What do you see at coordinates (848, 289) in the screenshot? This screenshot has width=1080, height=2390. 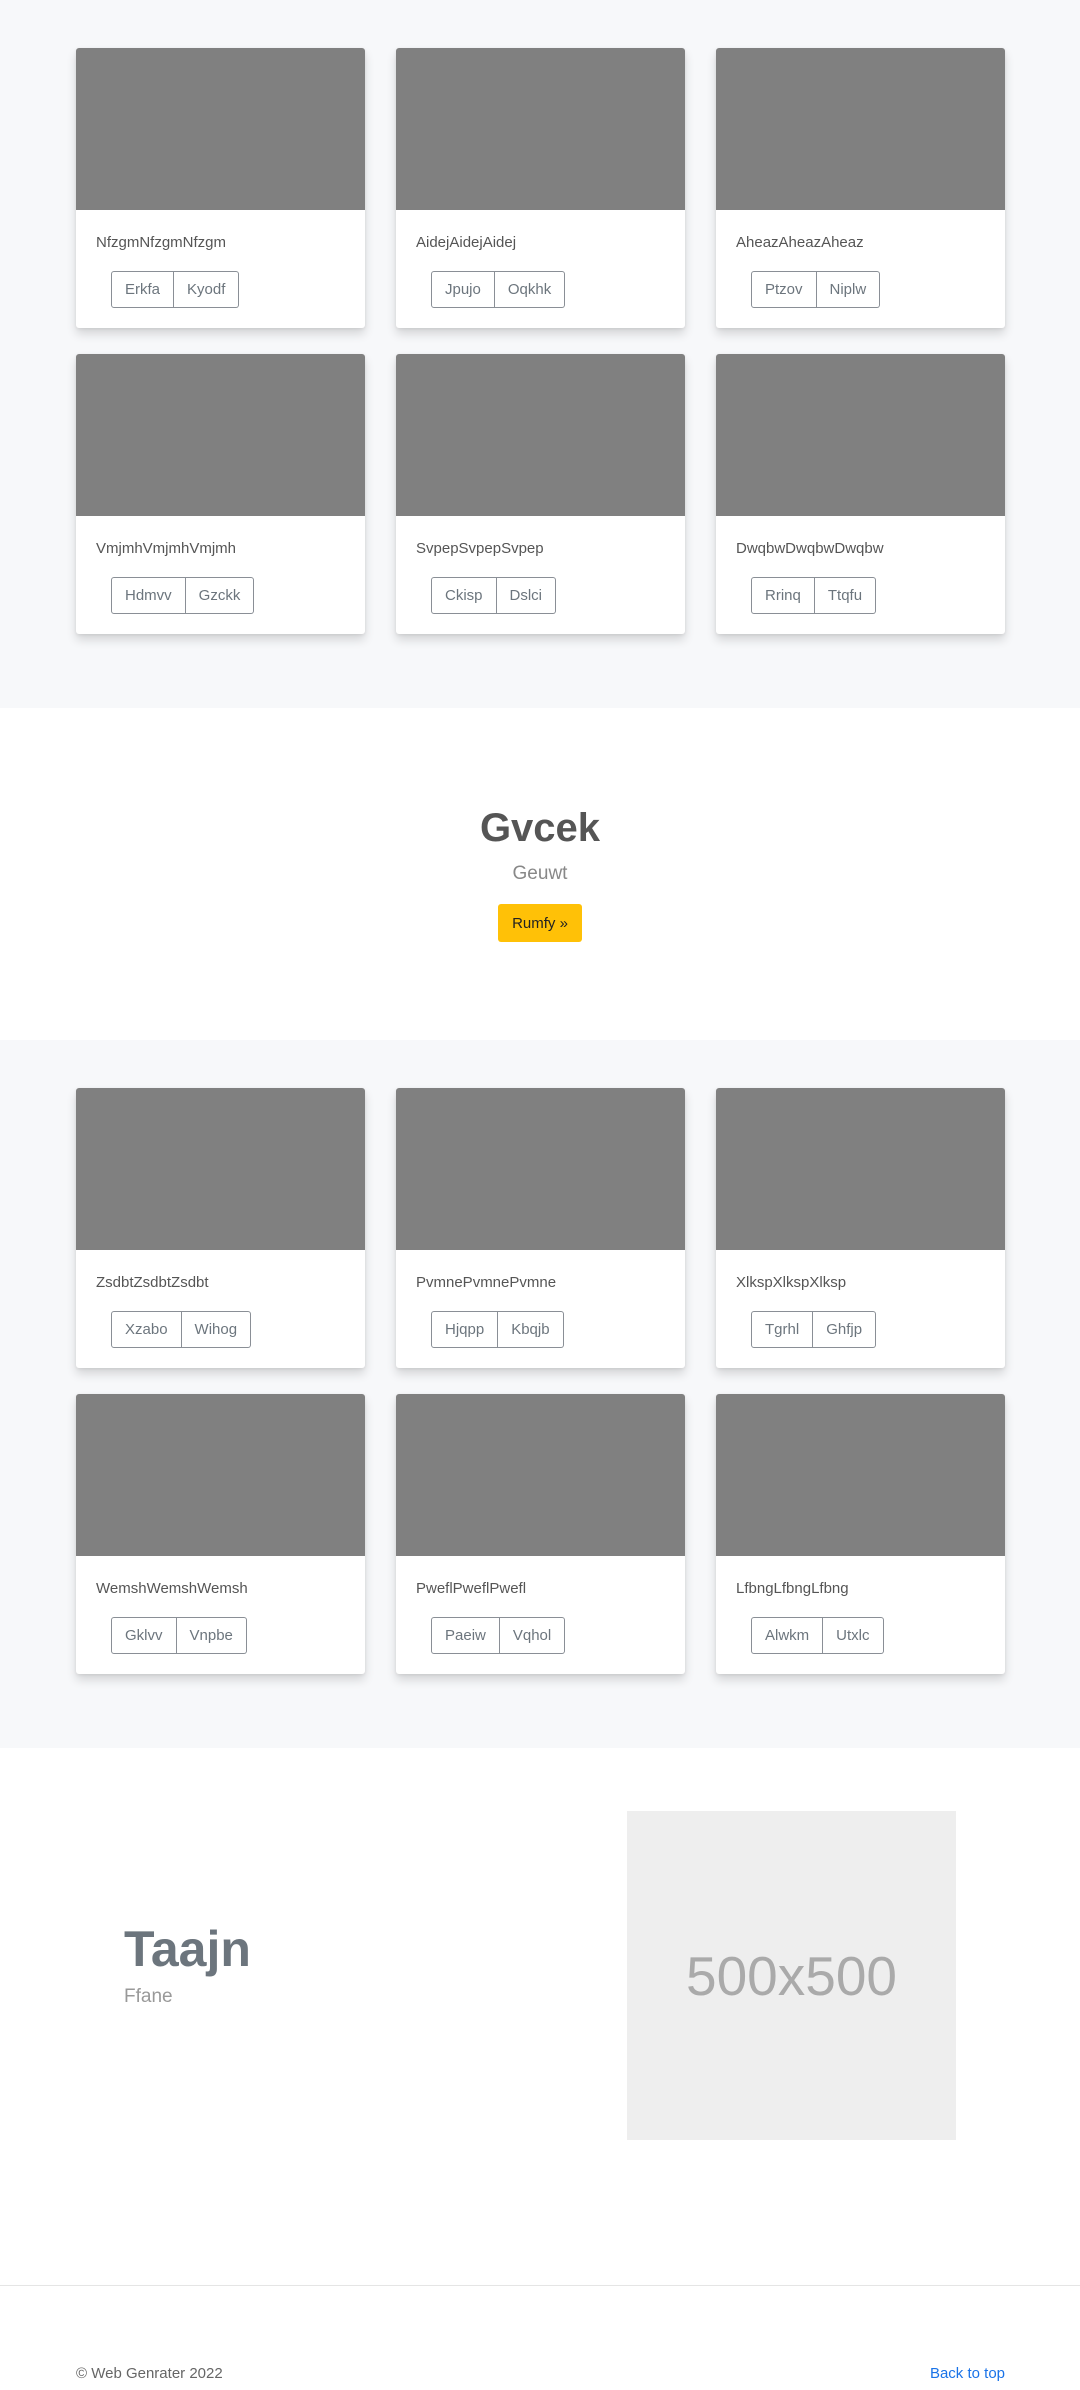 I see `card-button: Niplw` at bounding box center [848, 289].